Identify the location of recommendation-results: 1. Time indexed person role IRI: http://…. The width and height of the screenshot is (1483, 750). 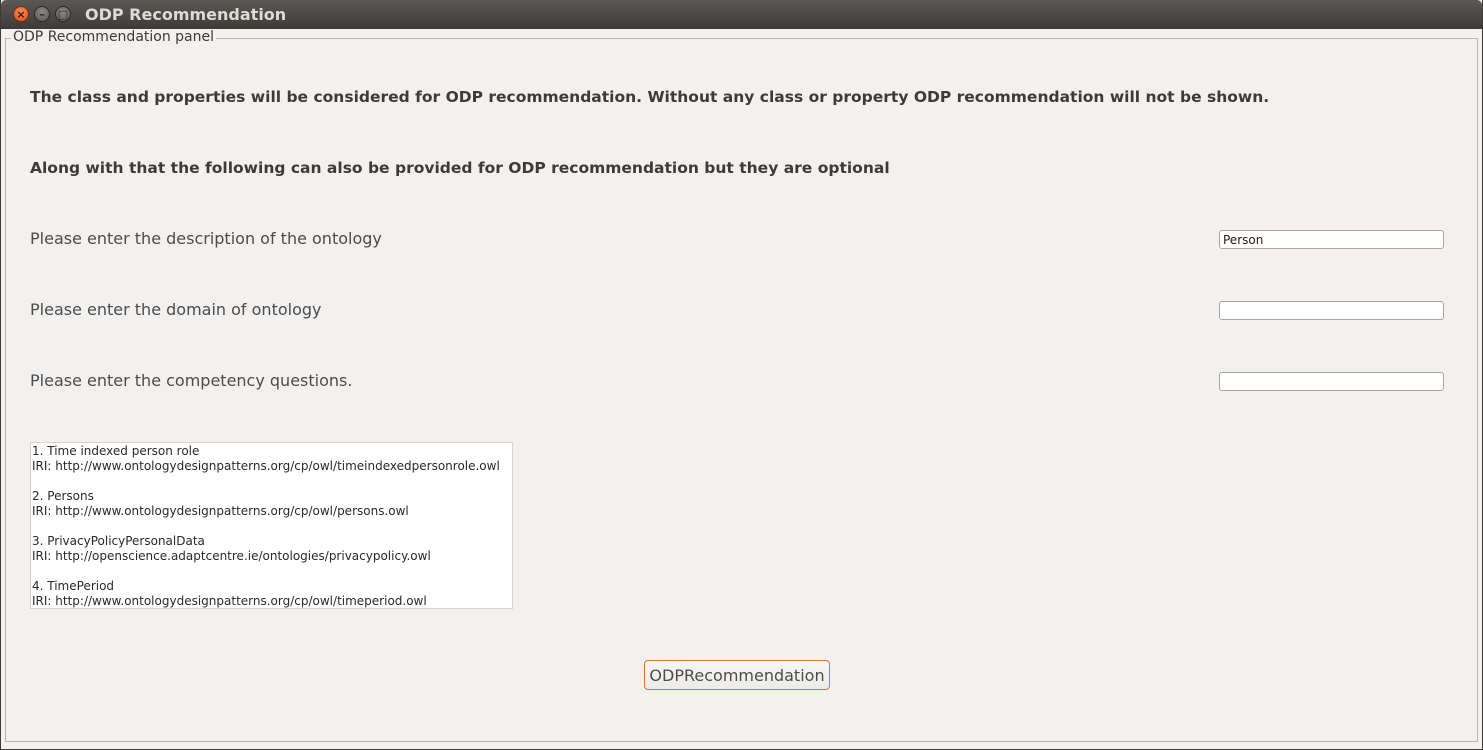
(271, 525).